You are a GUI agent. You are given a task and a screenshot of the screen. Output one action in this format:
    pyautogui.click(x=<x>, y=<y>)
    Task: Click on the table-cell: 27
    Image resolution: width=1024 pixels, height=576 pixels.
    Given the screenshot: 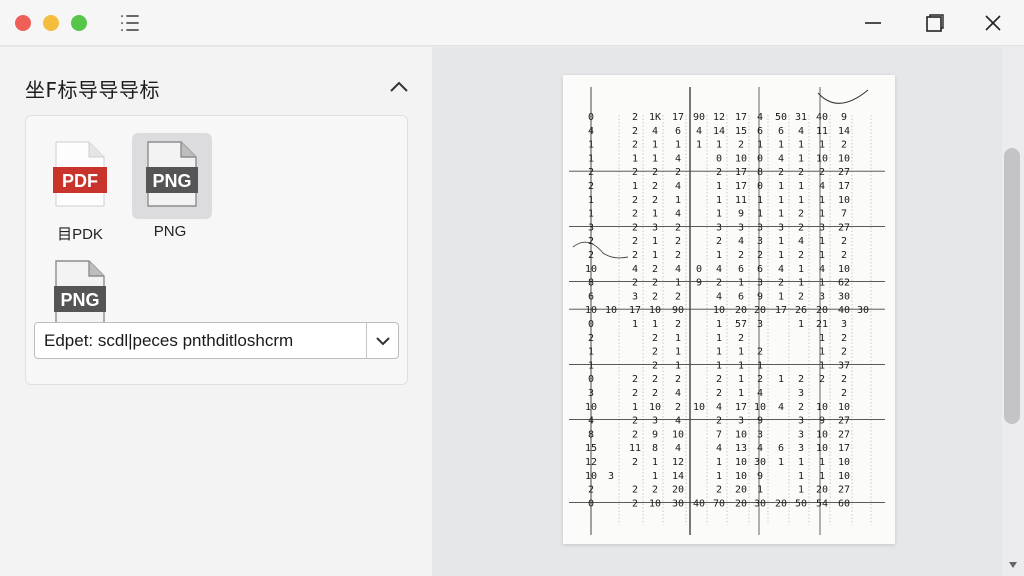 What is the action you would take?
    pyautogui.click(x=844, y=490)
    